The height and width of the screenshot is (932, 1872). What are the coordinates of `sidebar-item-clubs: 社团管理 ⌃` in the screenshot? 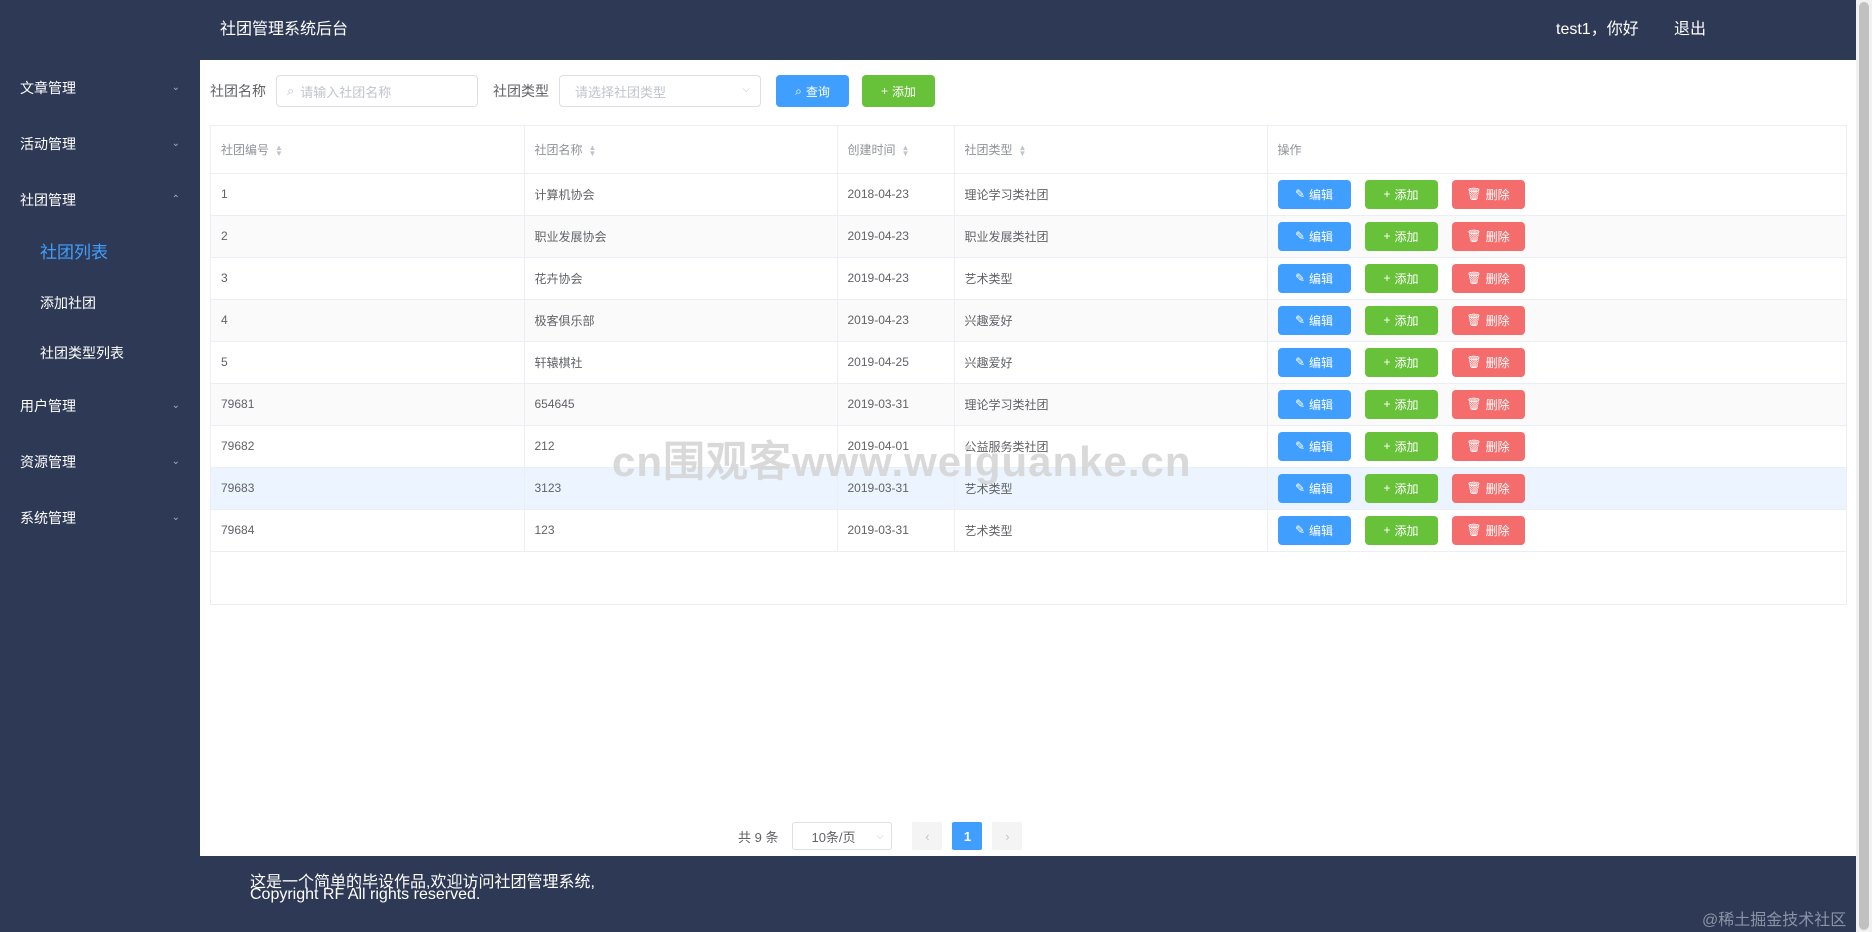 It's located at (100, 200).